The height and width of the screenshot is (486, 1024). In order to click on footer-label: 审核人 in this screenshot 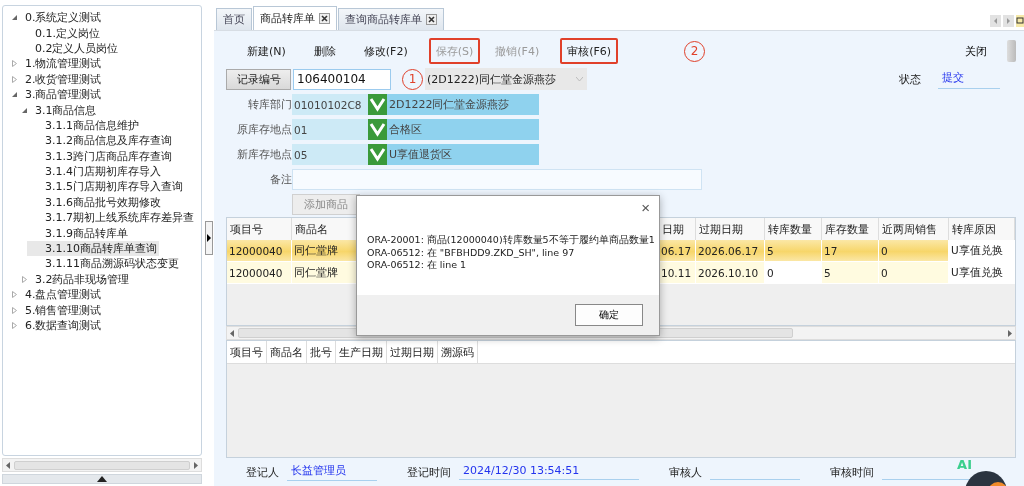, I will do `click(685, 472)`.